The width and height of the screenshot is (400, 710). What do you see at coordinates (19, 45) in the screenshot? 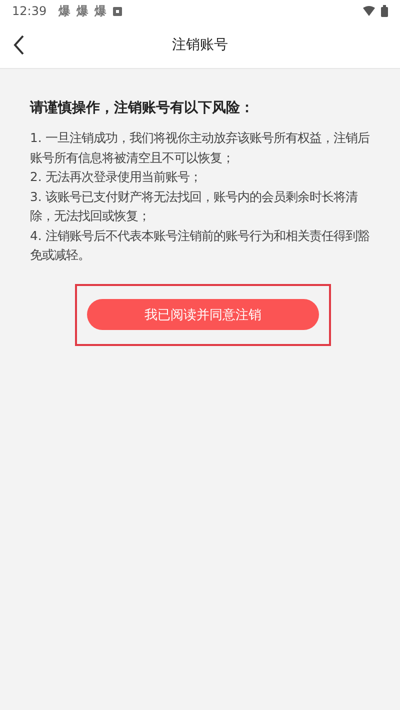
I see `back-button` at bounding box center [19, 45].